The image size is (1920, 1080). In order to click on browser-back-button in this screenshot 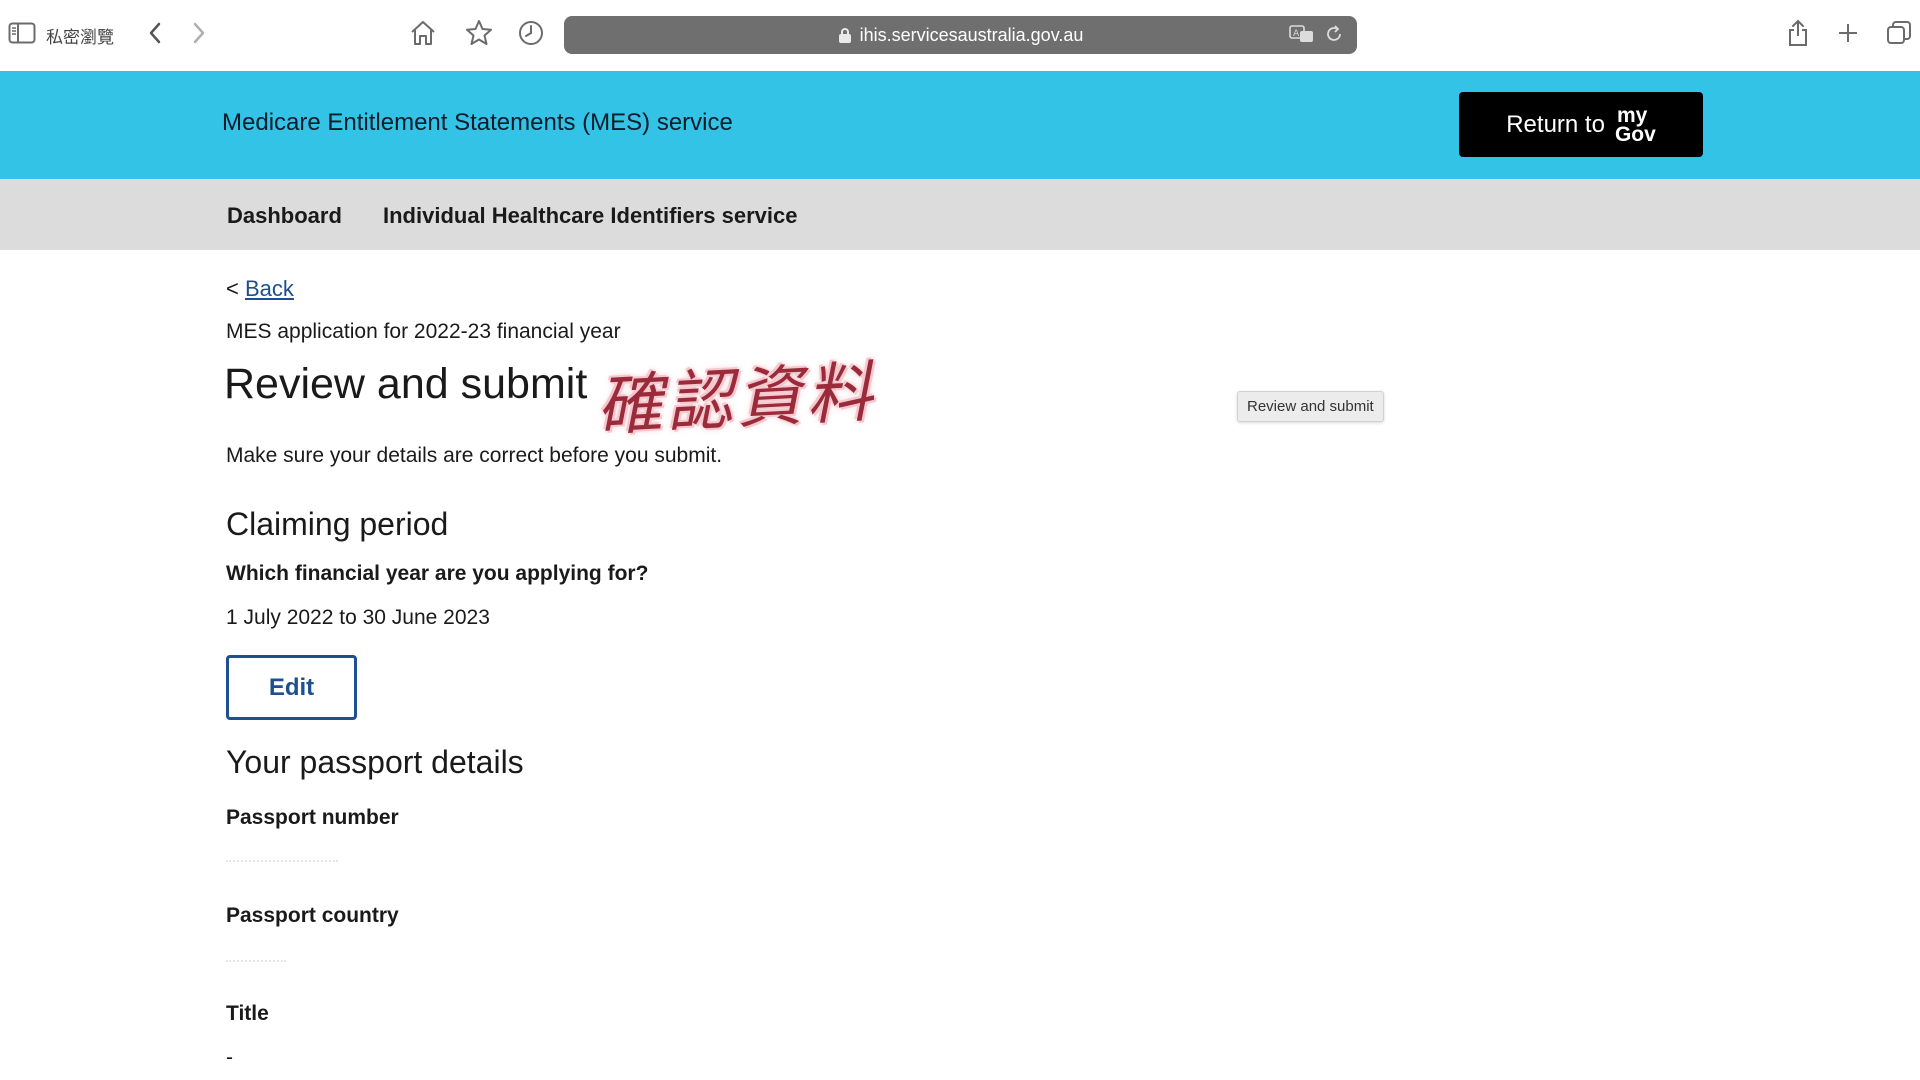, I will do `click(155, 35)`.